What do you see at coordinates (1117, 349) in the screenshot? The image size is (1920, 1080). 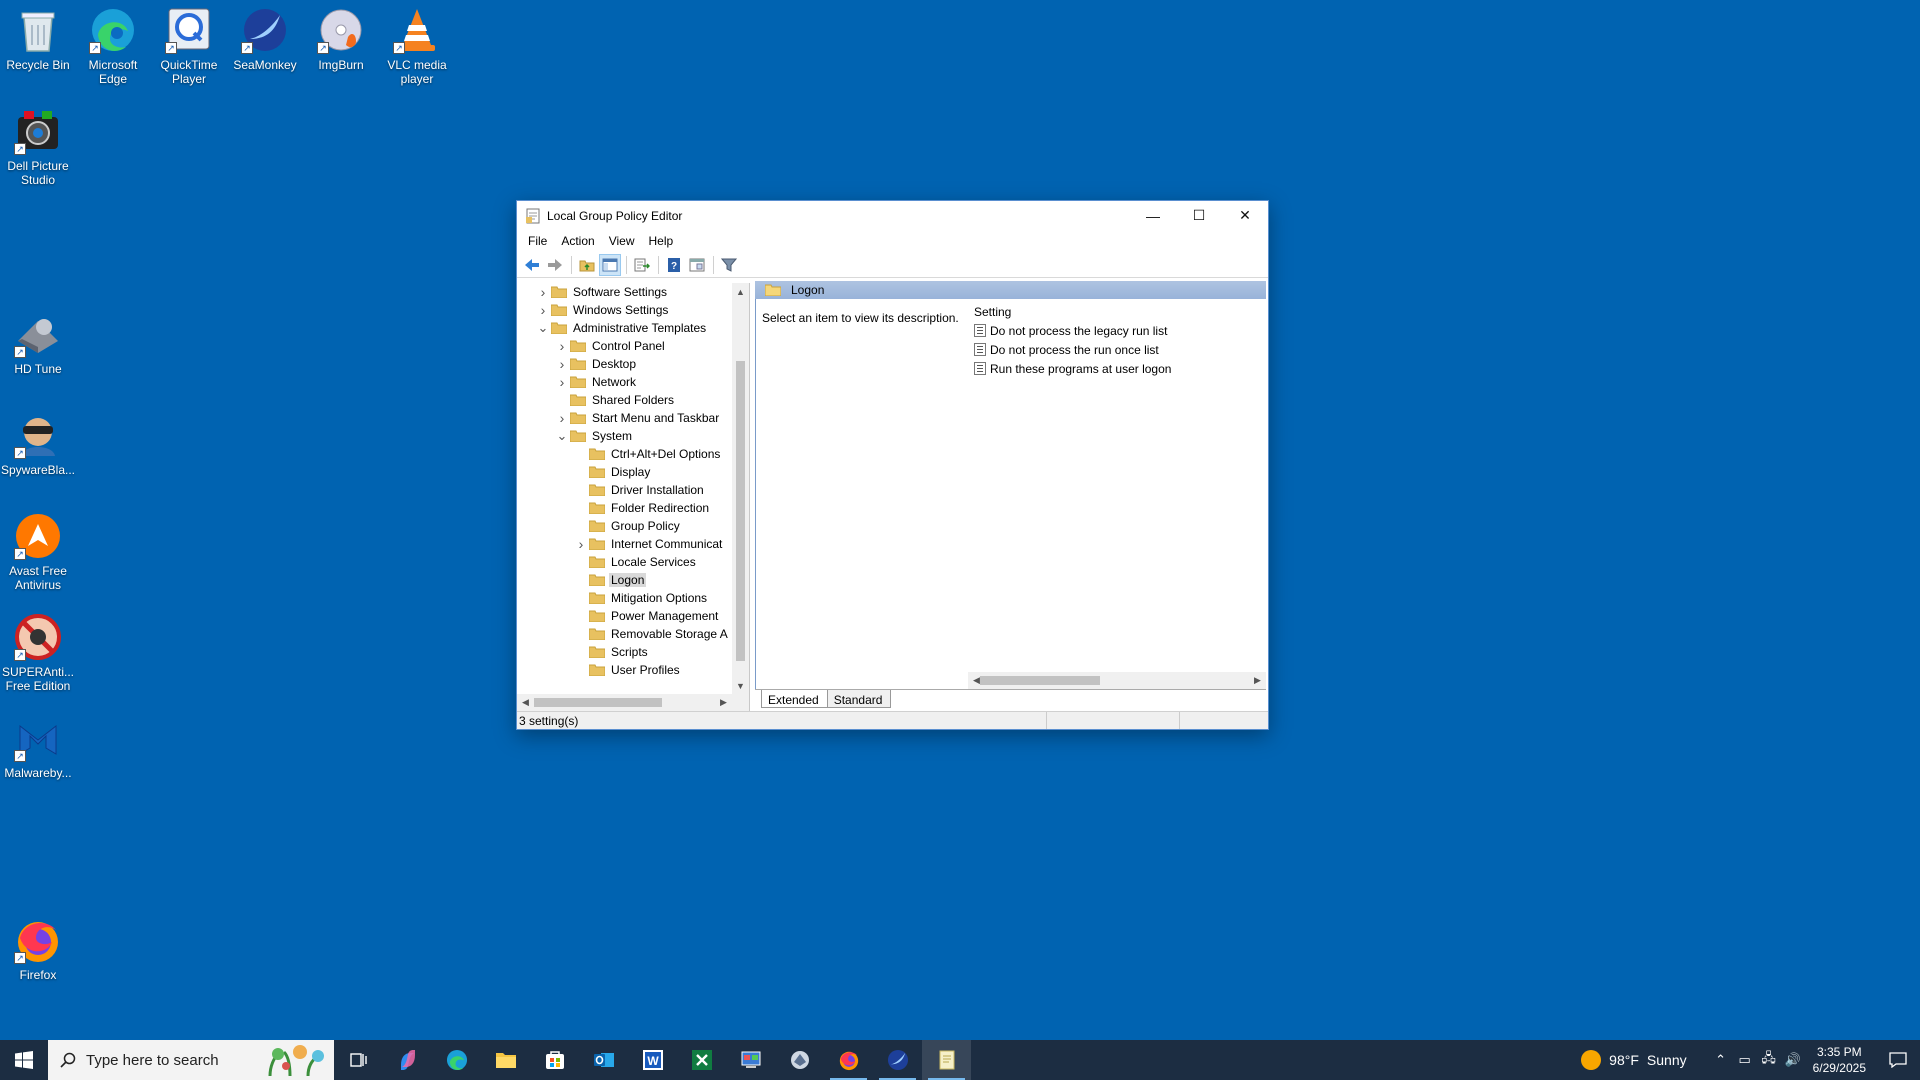 I see `setting-row: Do not process the run once list` at bounding box center [1117, 349].